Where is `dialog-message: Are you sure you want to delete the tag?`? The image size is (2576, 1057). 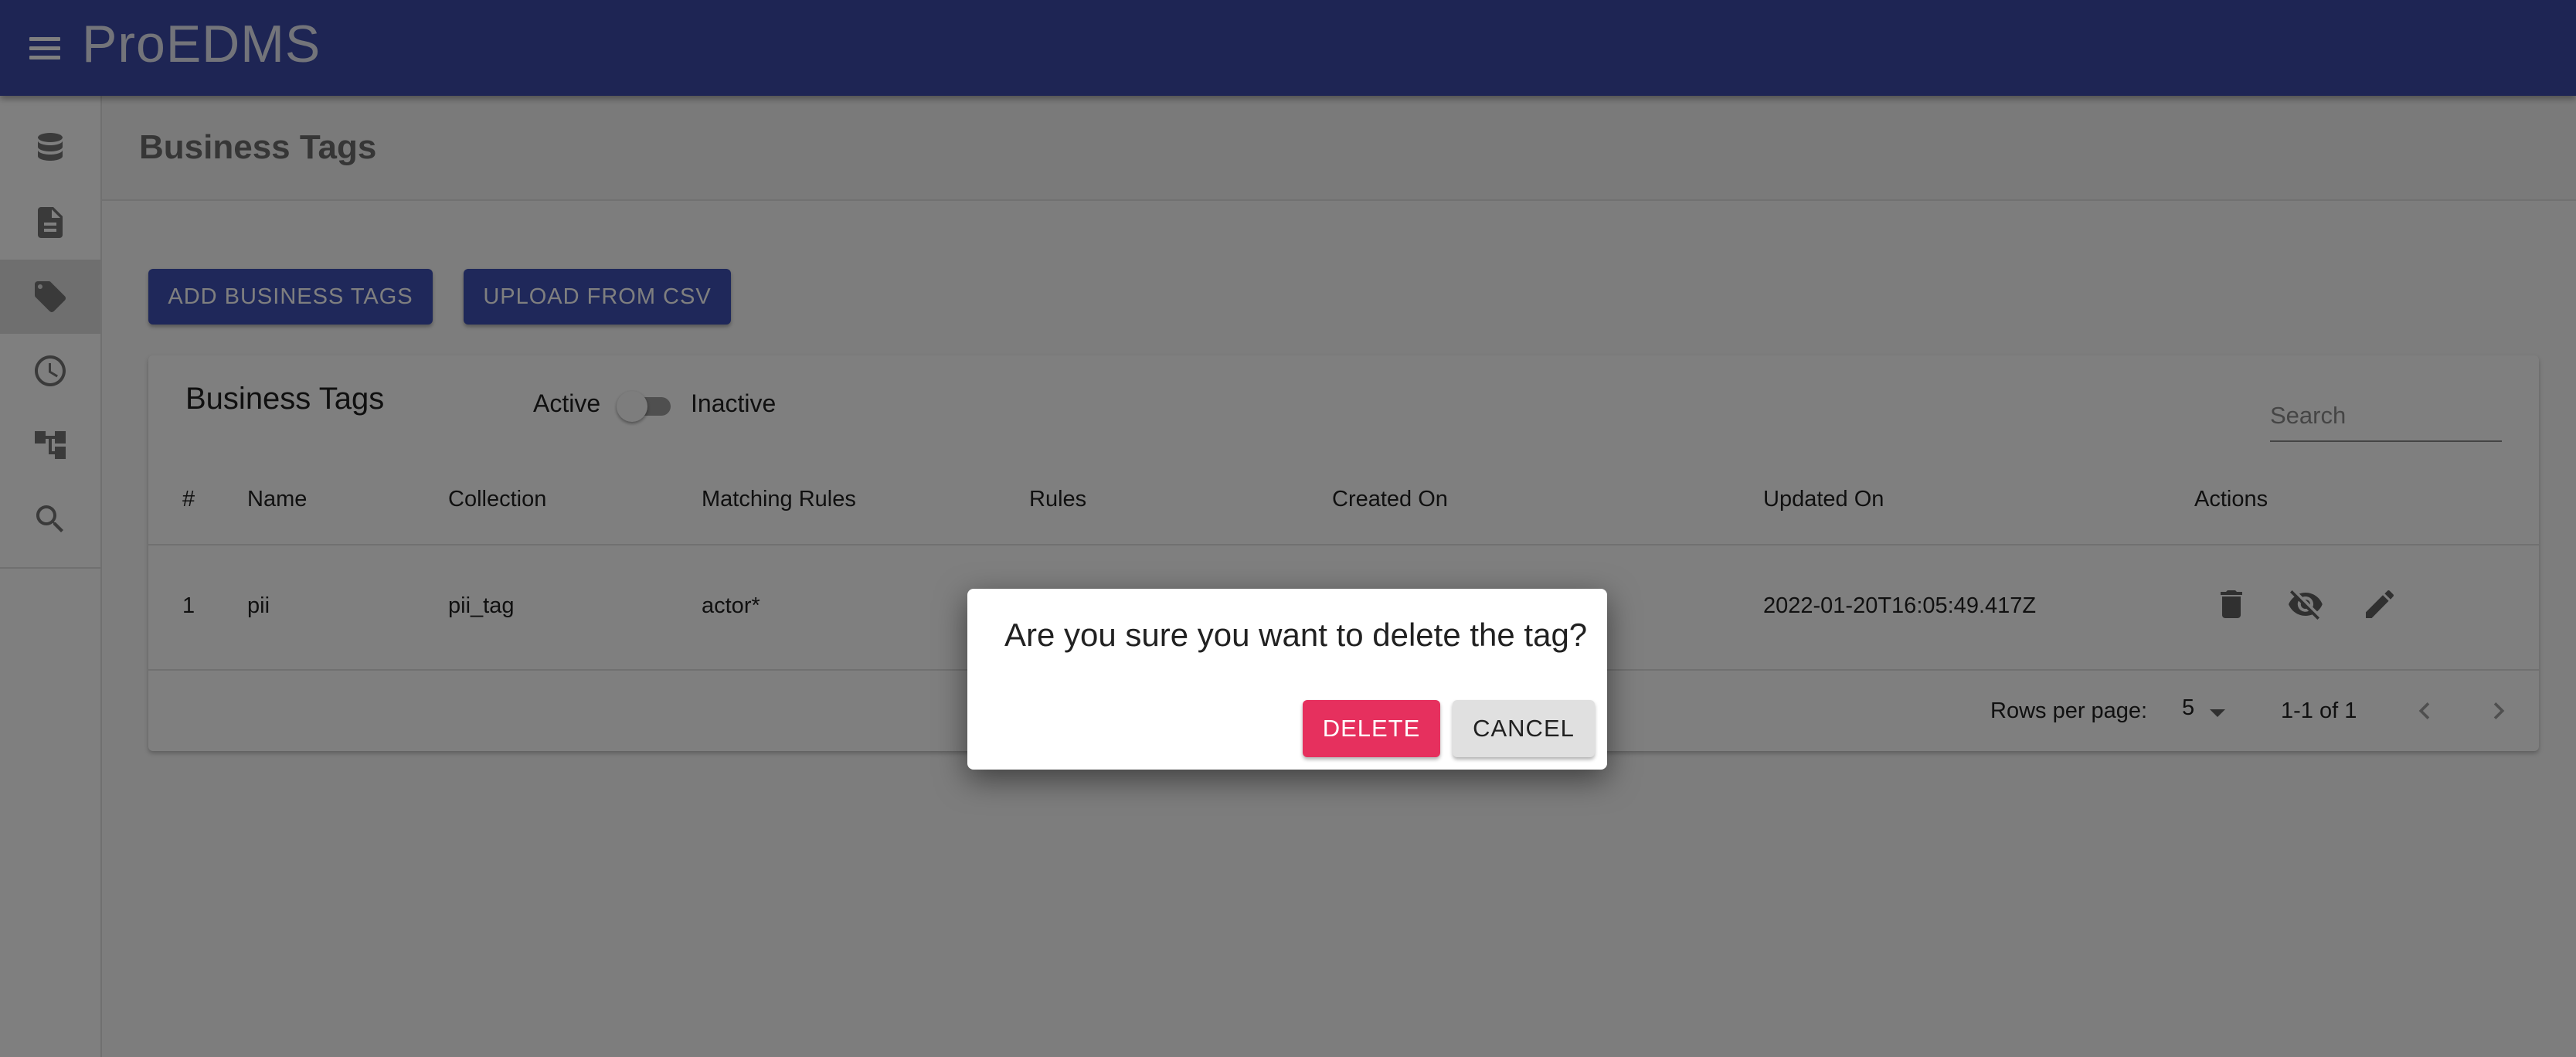
dialog-message: Are you sure you want to delete the tag? is located at coordinates (1296, 635).